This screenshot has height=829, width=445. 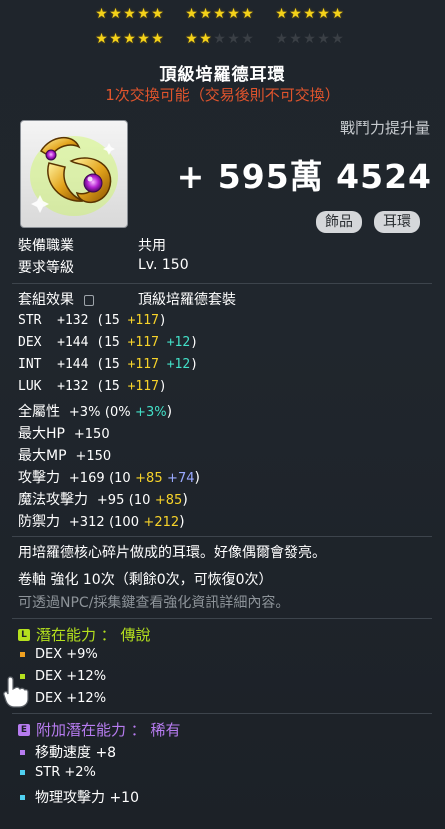 I want to click on level-requirement: 要求等級 Lv. 150, so click(x=103, y=267).